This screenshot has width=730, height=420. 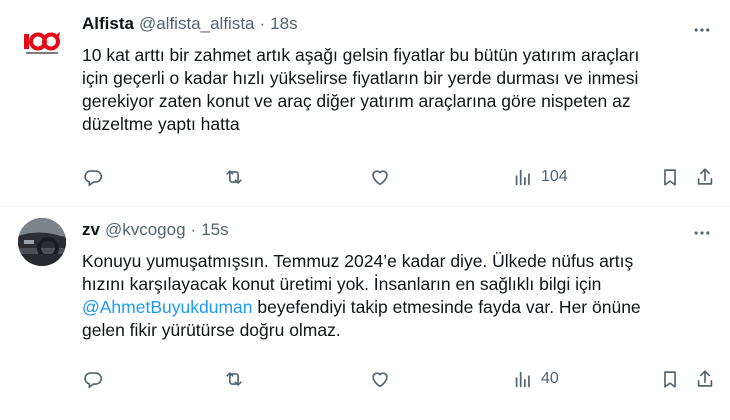 What do you see at coordinates (197, 24) in the screenshot?
I see `author-handle: @alfista_alfista` at bounding box center [197, 24].